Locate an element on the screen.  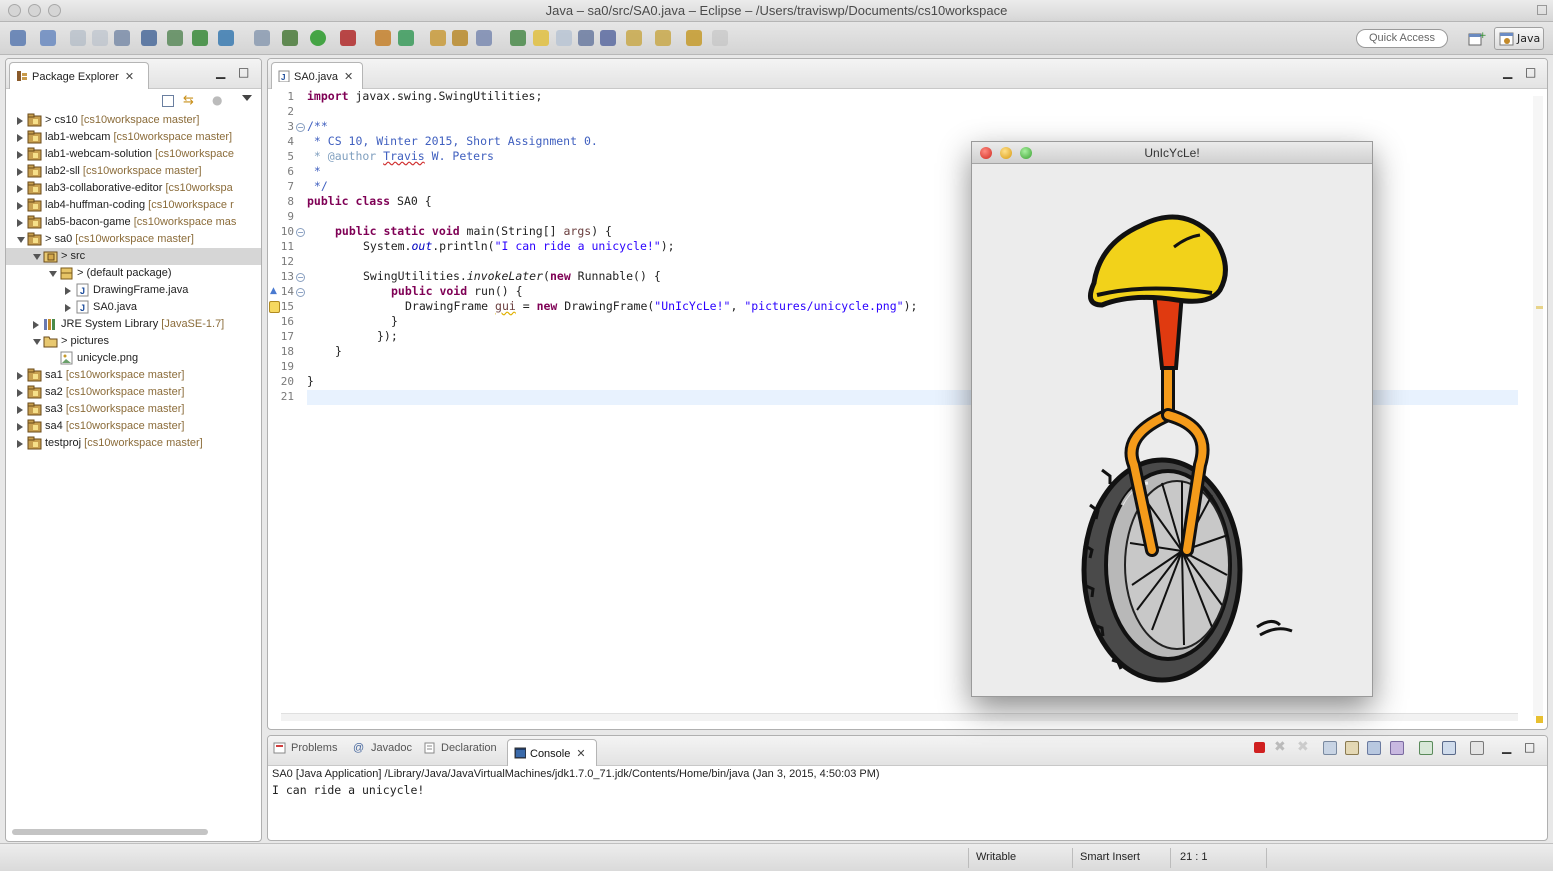
tree-item: J DrawingFrame.java is located at coordinates (133, 290).